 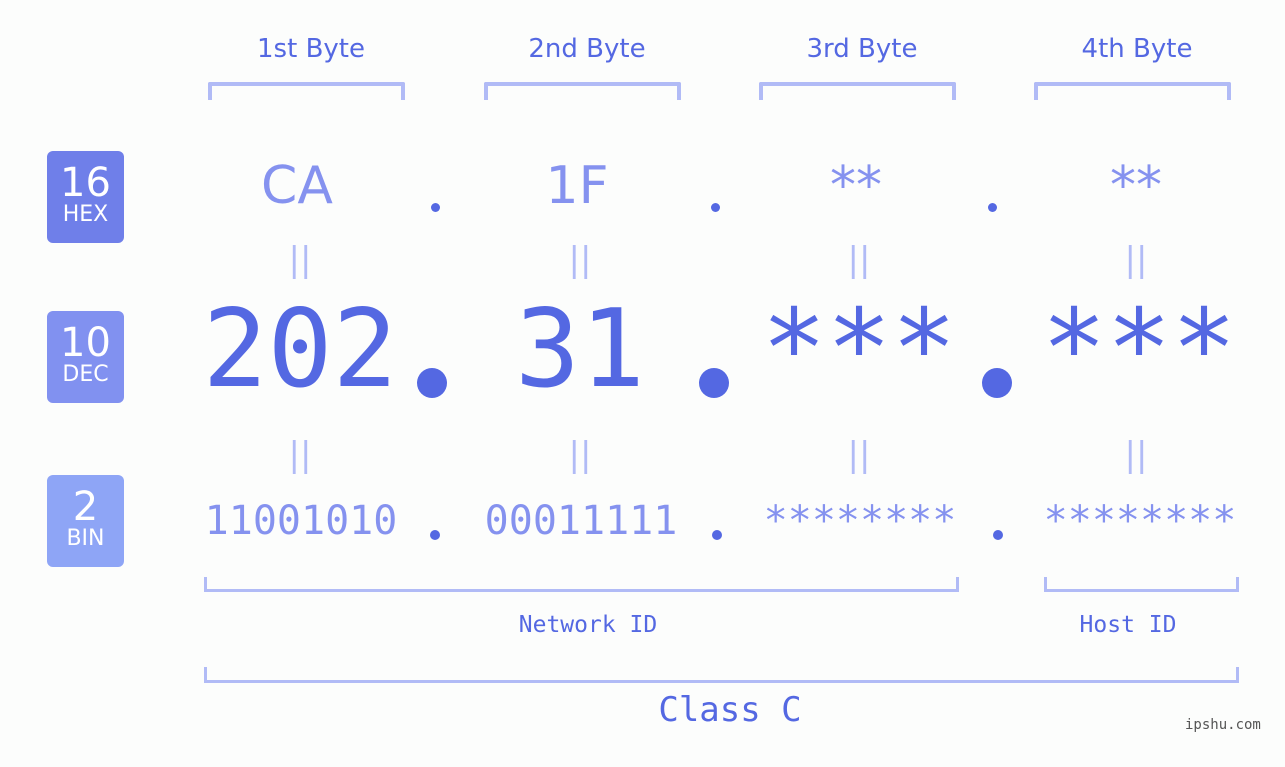 I want to click on byte-header-2: 2nd Byte, so click(x=587, y=49).